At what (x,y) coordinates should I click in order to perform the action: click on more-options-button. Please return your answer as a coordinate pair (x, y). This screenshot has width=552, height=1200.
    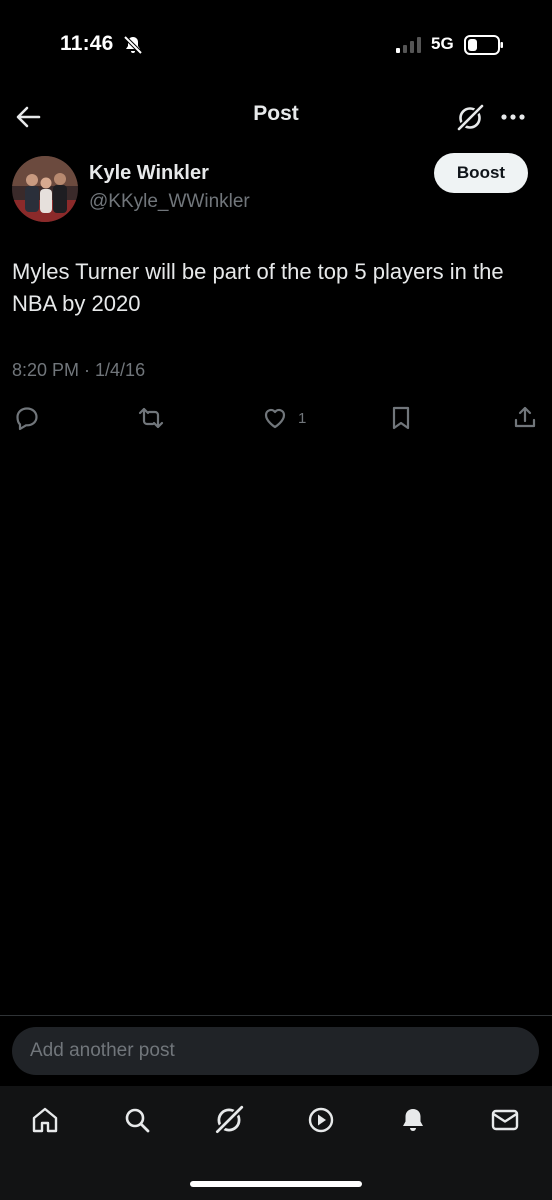
    Looking at the image, I should click on (514, 117).